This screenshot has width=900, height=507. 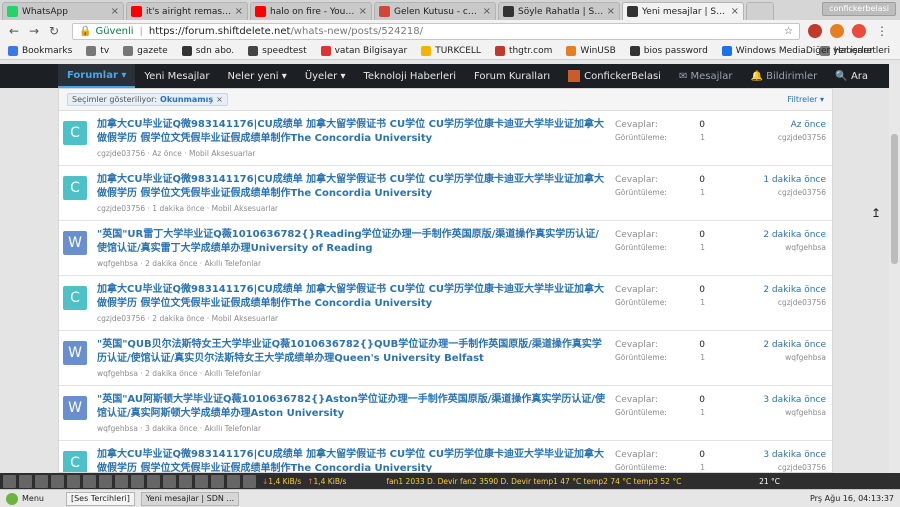 I want to click on nav-neler-yeni: Neler yeni ▾, so click(x=257, y=76).